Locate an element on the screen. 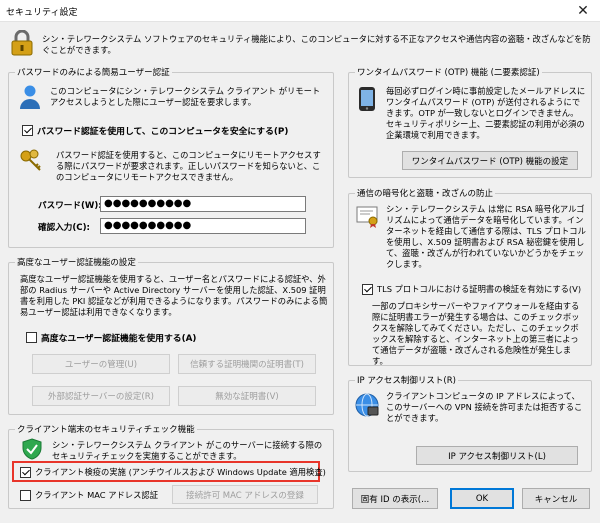  phone-icon is located at coordinates (367, 99).